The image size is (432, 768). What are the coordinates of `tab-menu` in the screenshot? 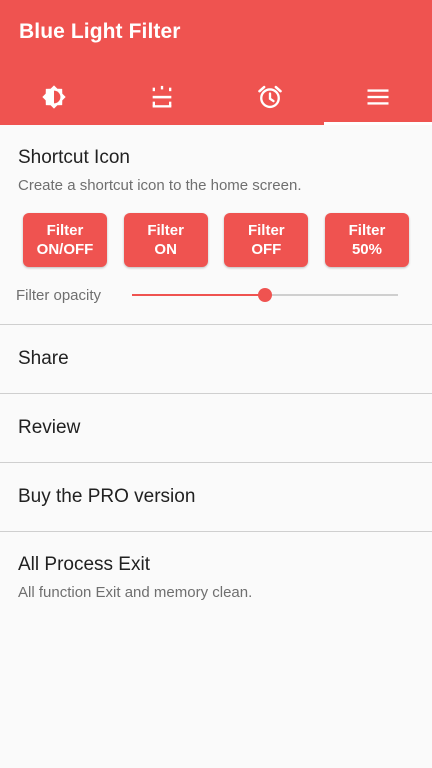 It's located at (378, 97).